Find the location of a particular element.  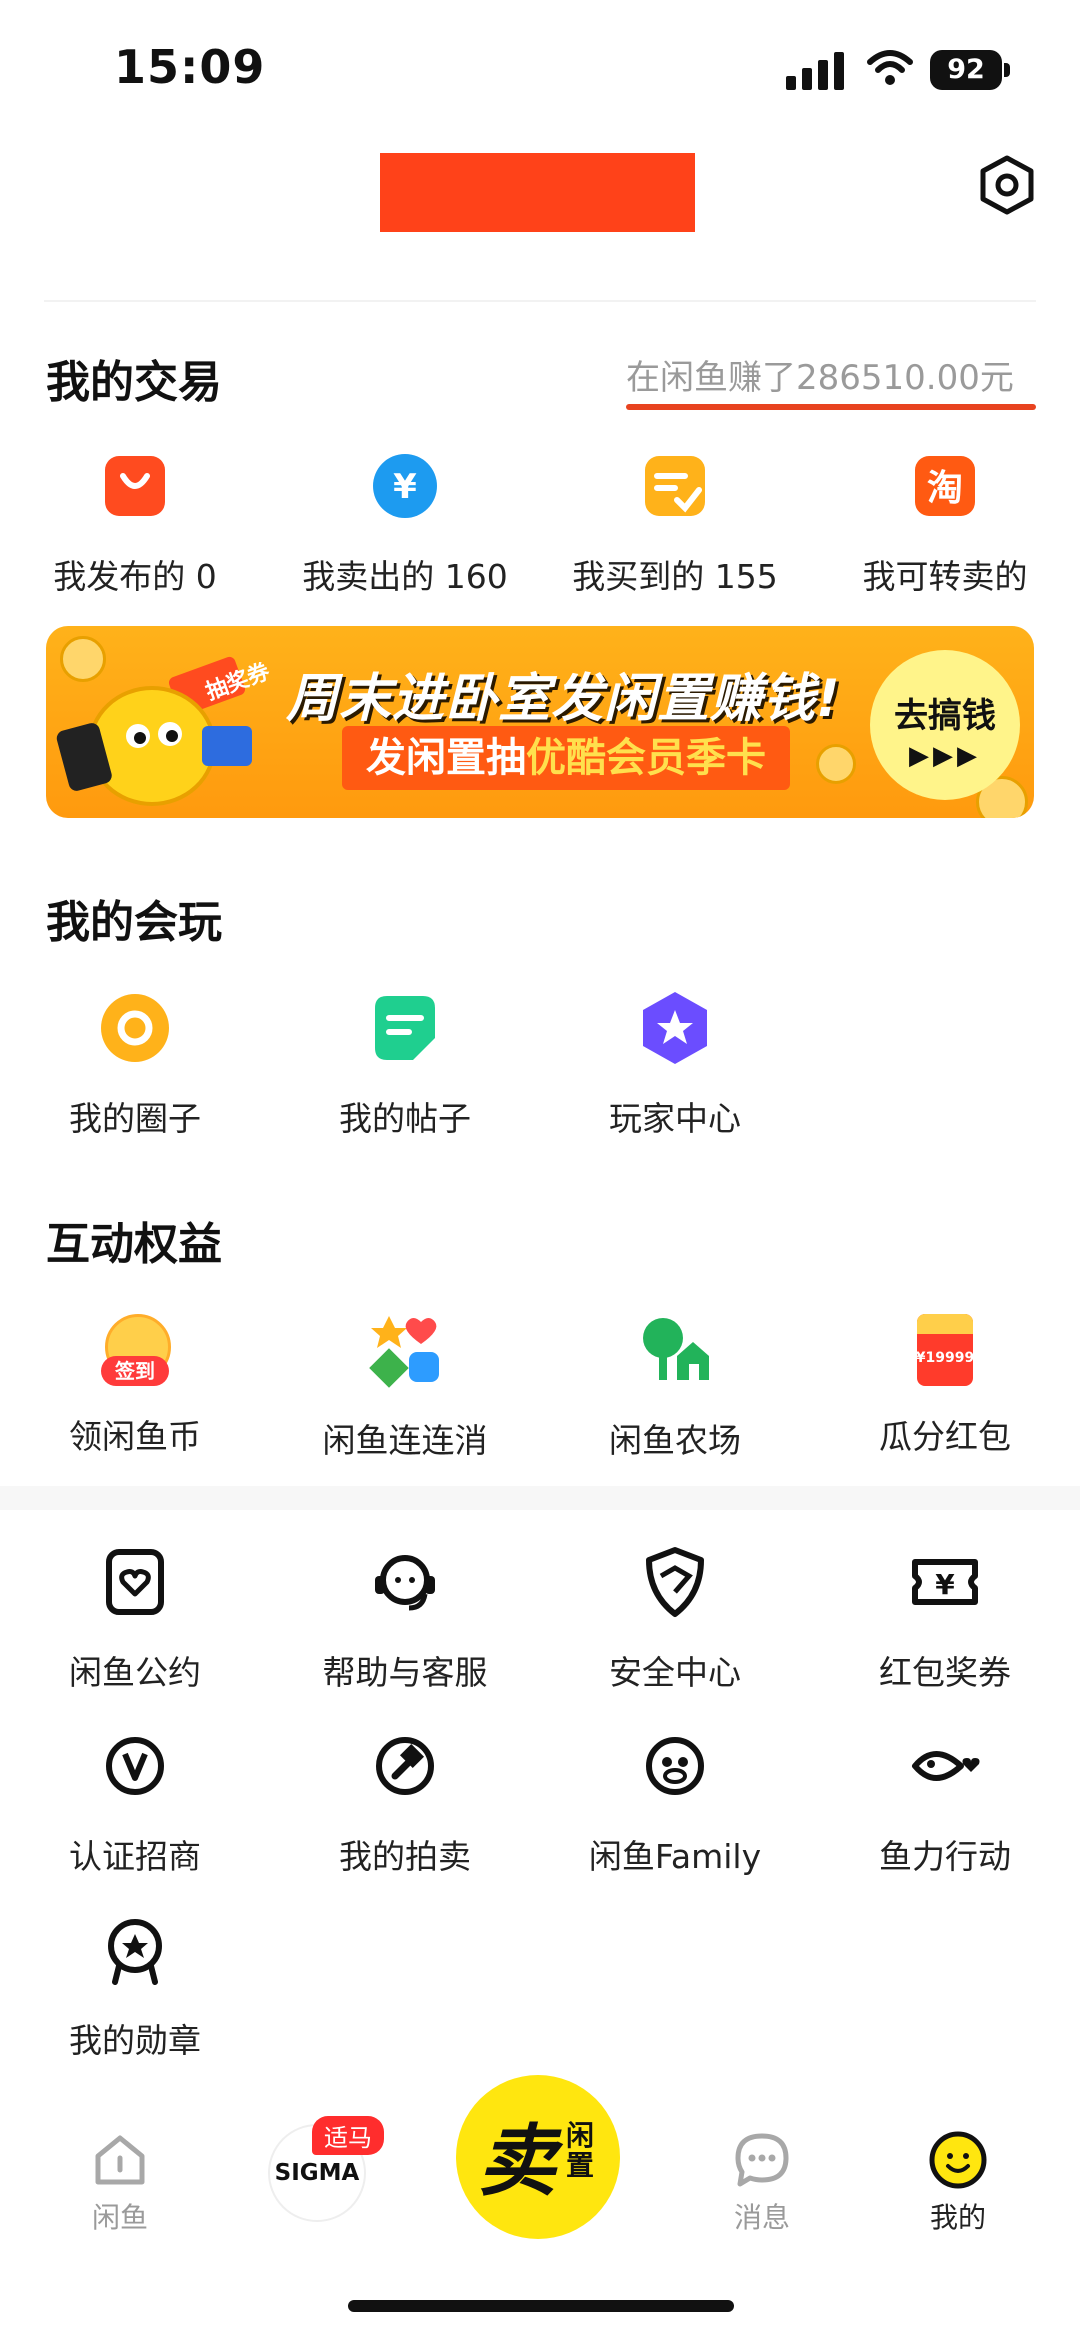

benefit-item-label: 闲鱼连连消 is located at coordinates (405, 1440).